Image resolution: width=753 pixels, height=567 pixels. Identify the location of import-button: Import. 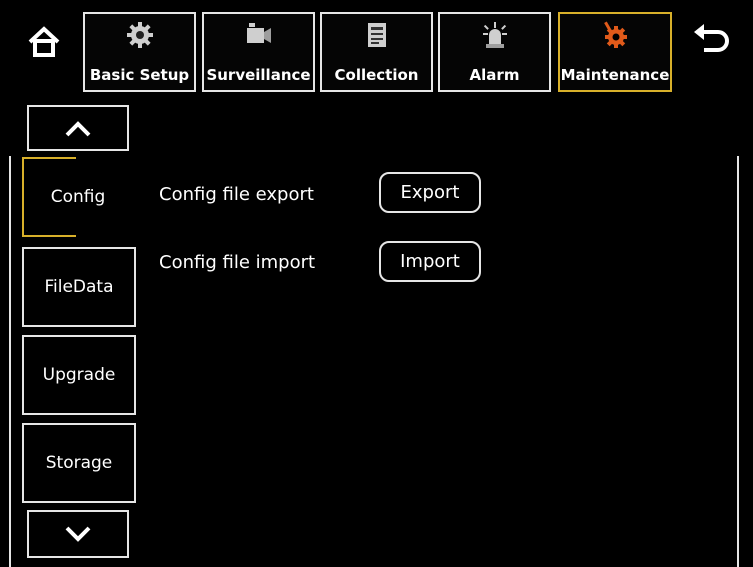
(430, 261).